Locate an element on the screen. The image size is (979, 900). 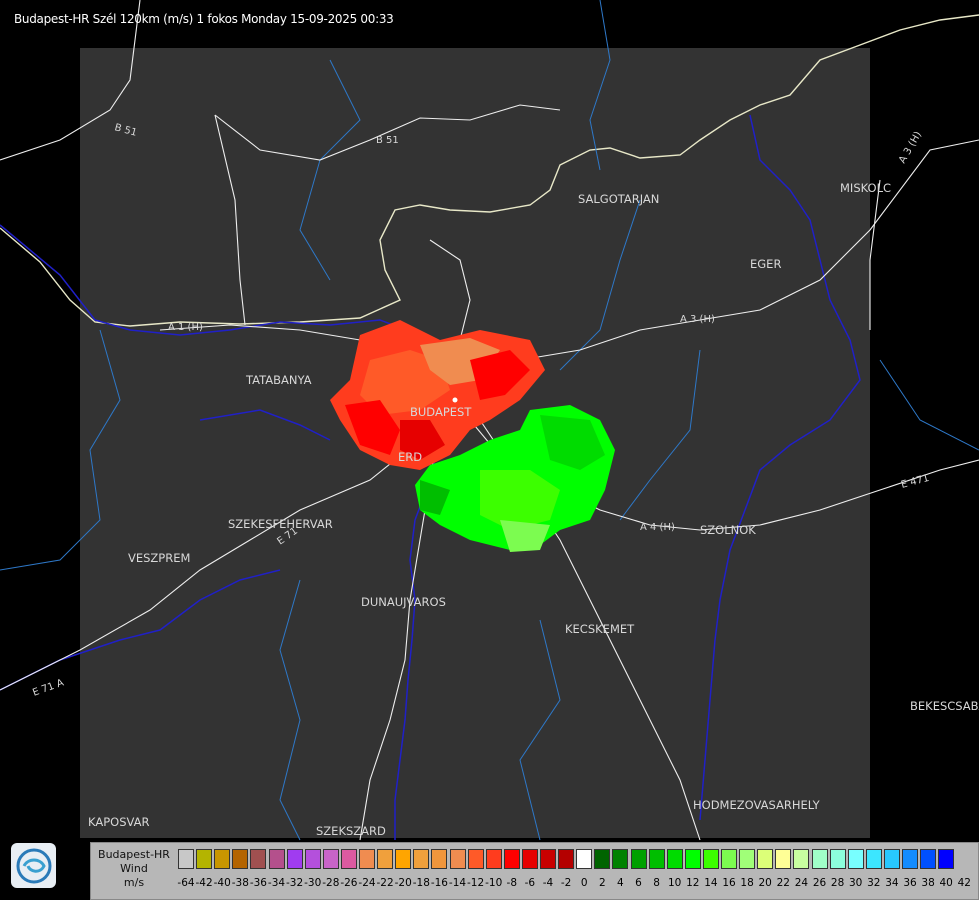
legend-title: Budapest-HR Wind m/s is located at coordinates (134, 869).